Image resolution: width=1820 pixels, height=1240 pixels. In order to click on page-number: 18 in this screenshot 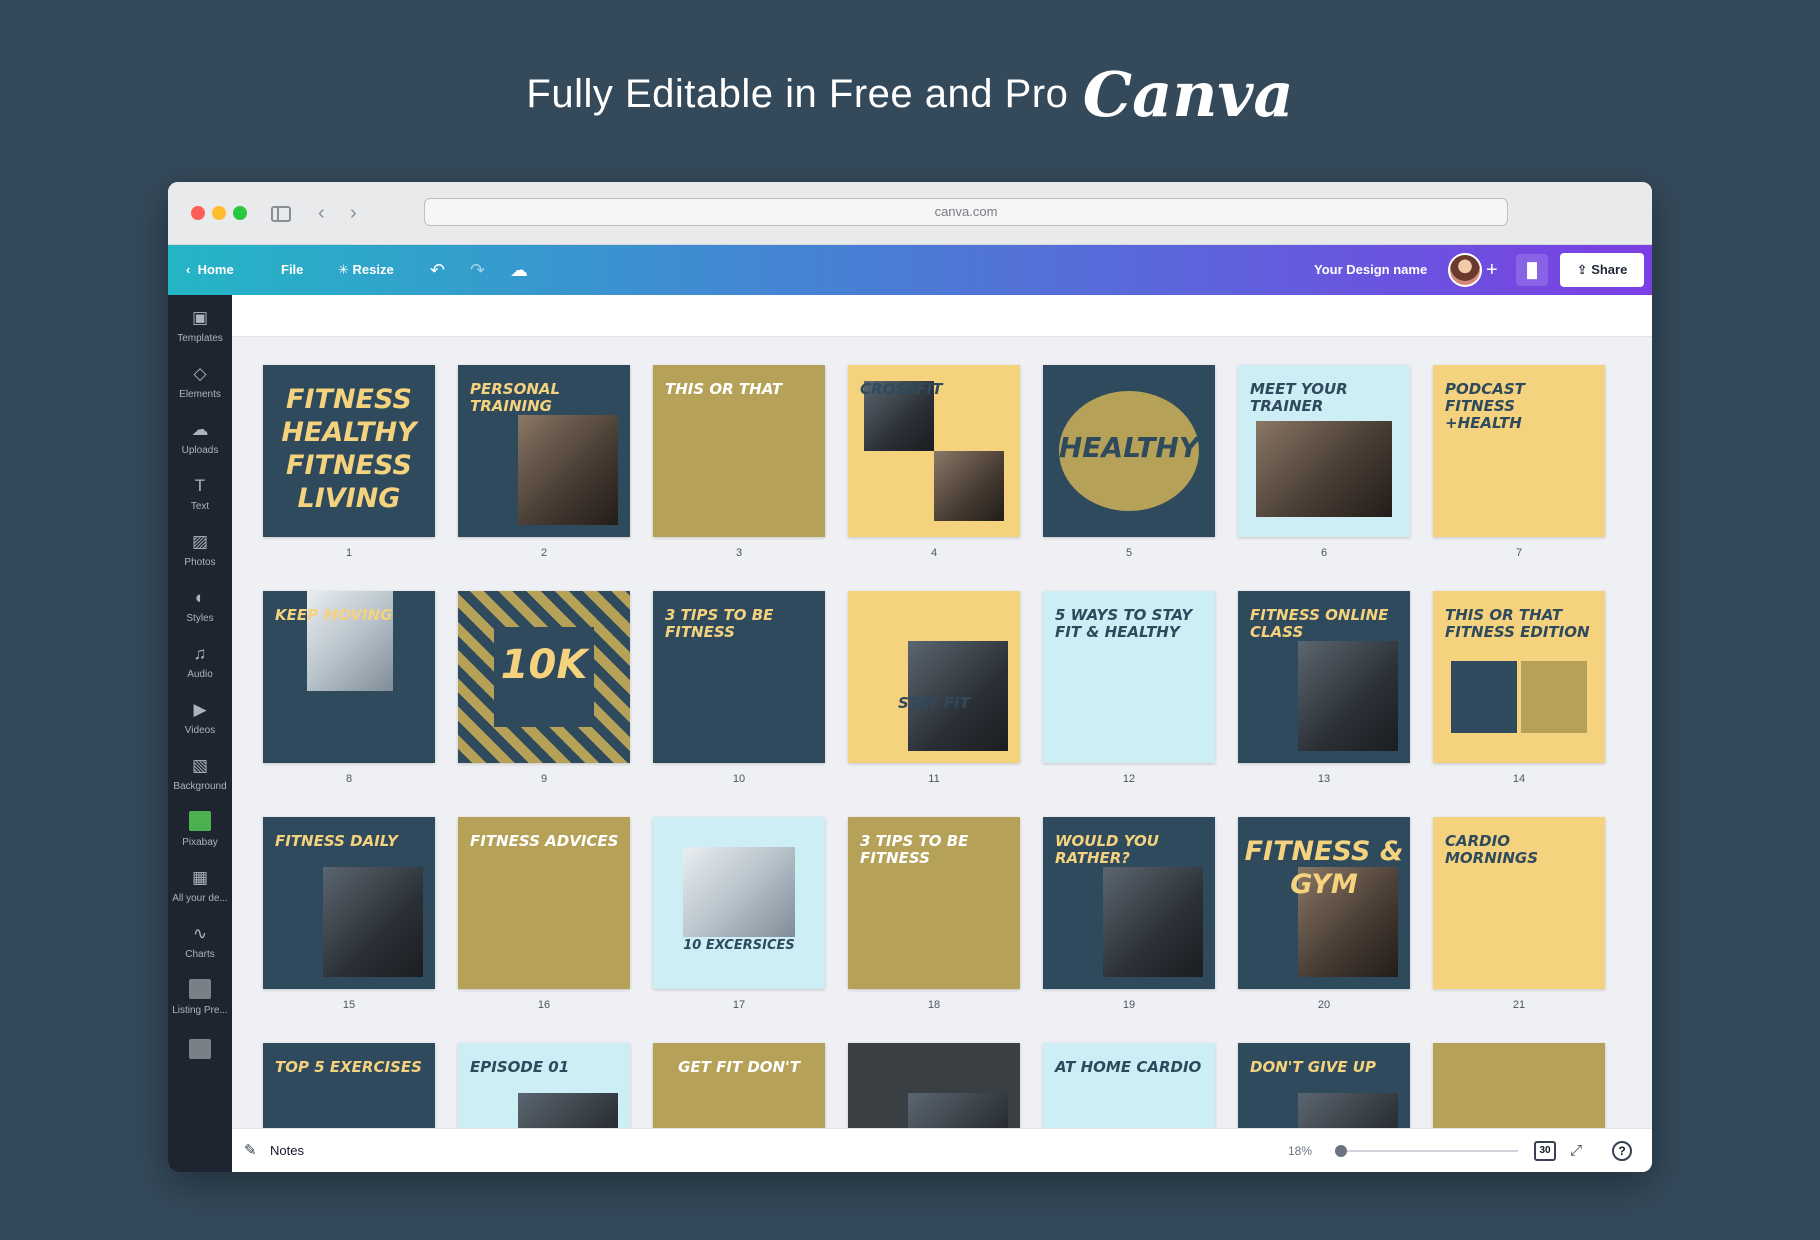, I will do `click(934, 1005)`.